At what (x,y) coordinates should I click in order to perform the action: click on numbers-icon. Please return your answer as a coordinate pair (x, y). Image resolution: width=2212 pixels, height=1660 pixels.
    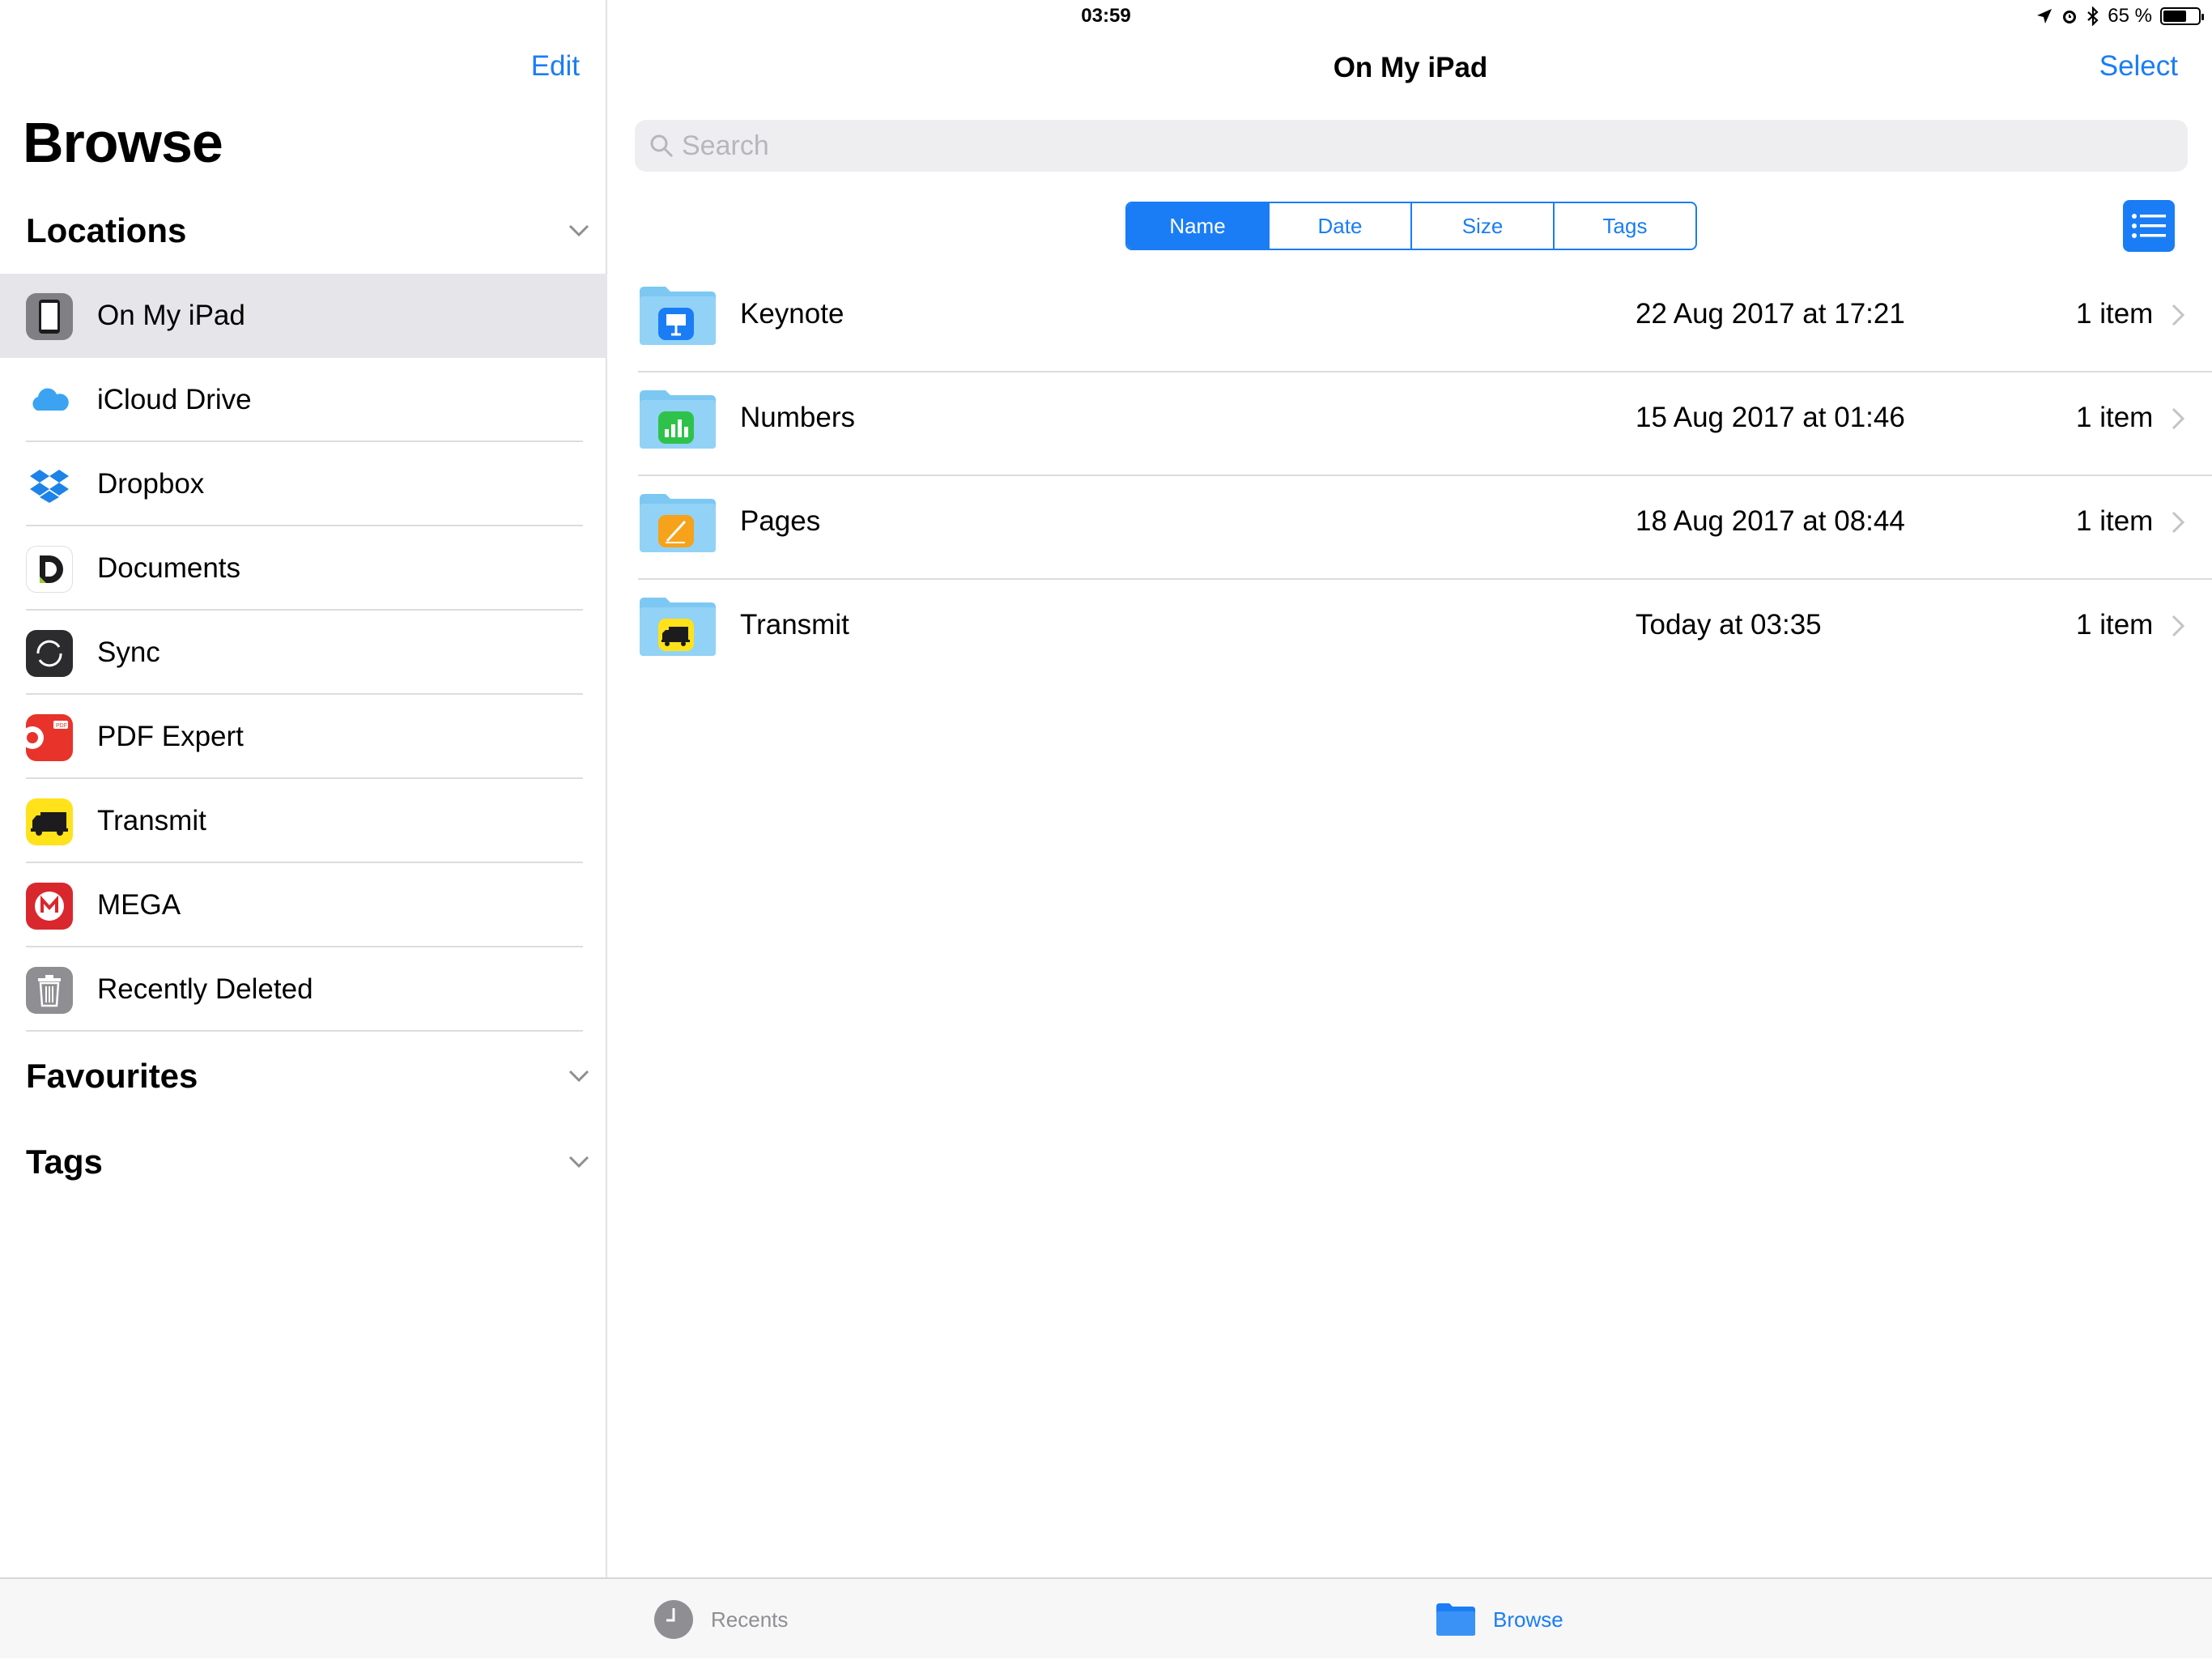
    Looking at the image, I should click on (676, 427).